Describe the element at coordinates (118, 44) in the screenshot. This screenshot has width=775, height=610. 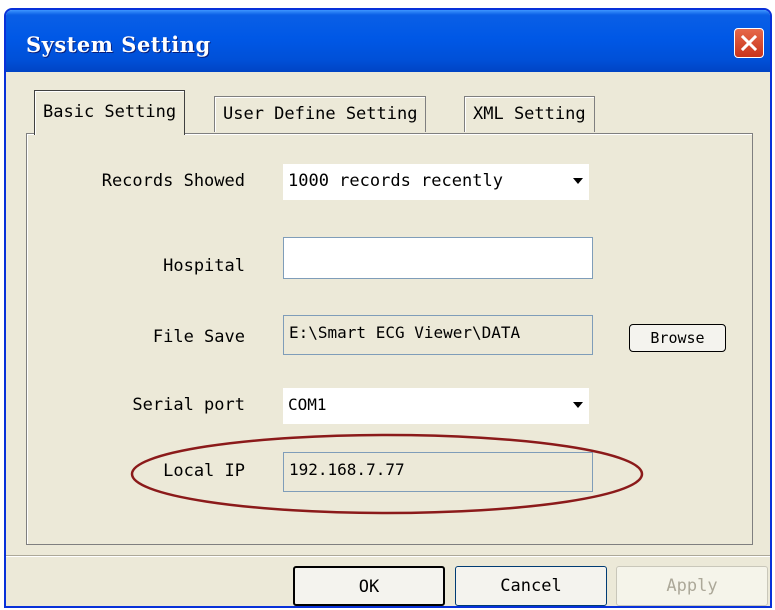
I see `window-title: System Setting` at that location.